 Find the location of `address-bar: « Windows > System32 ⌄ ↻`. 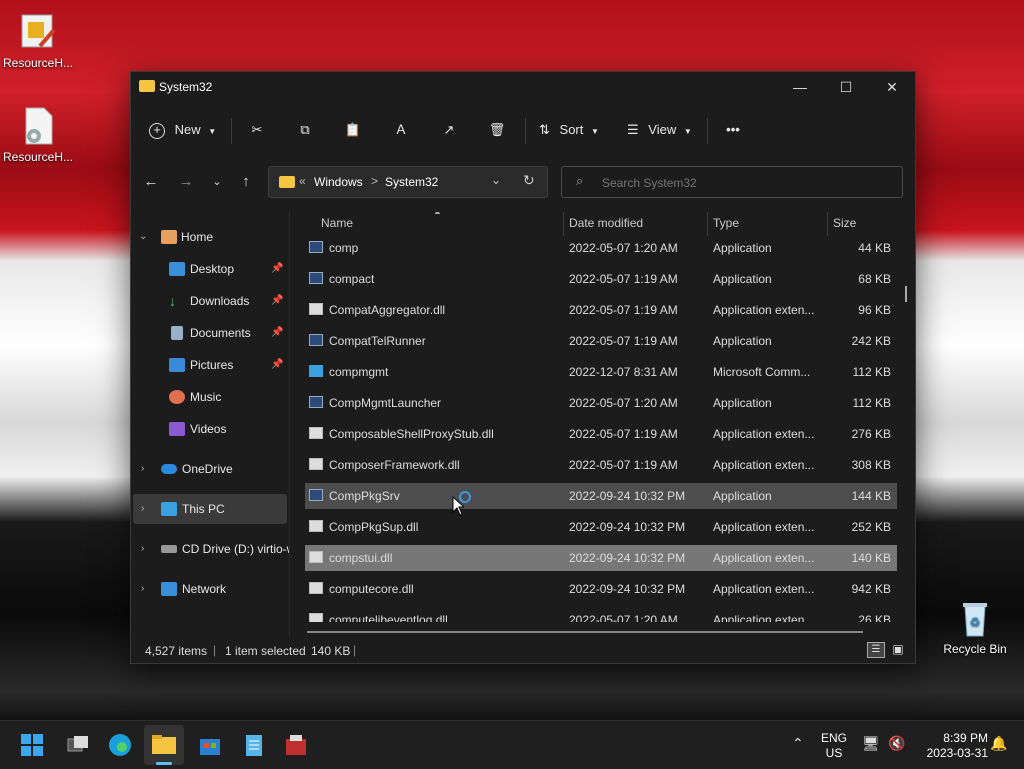

address-bar: « Windows > System32 ⌄ ↻ is located at coordinates (408, 182).